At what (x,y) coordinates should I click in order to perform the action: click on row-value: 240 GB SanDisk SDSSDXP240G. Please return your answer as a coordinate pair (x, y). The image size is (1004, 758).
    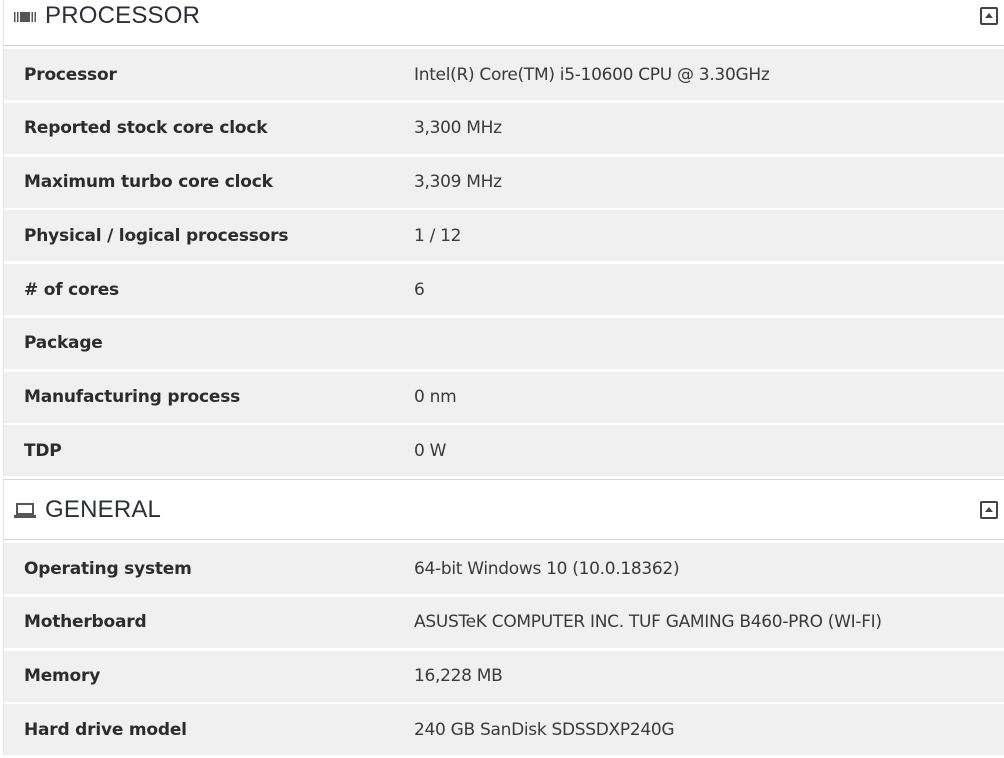
    Looking at the image, I should click on (544, 729).